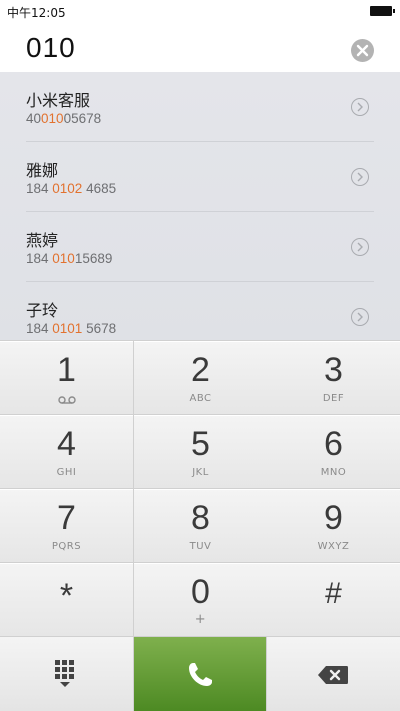  I want to click on key-5: 5 JKL, so click(200, 451).